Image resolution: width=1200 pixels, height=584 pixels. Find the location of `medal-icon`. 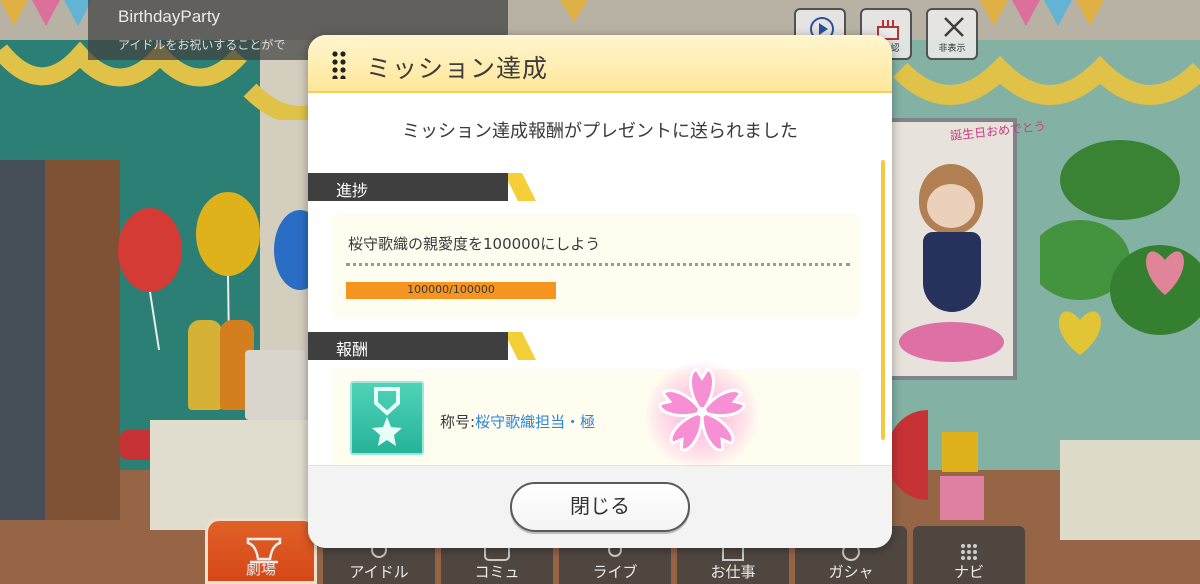

medal-icon is located at coordinates (387, 418).